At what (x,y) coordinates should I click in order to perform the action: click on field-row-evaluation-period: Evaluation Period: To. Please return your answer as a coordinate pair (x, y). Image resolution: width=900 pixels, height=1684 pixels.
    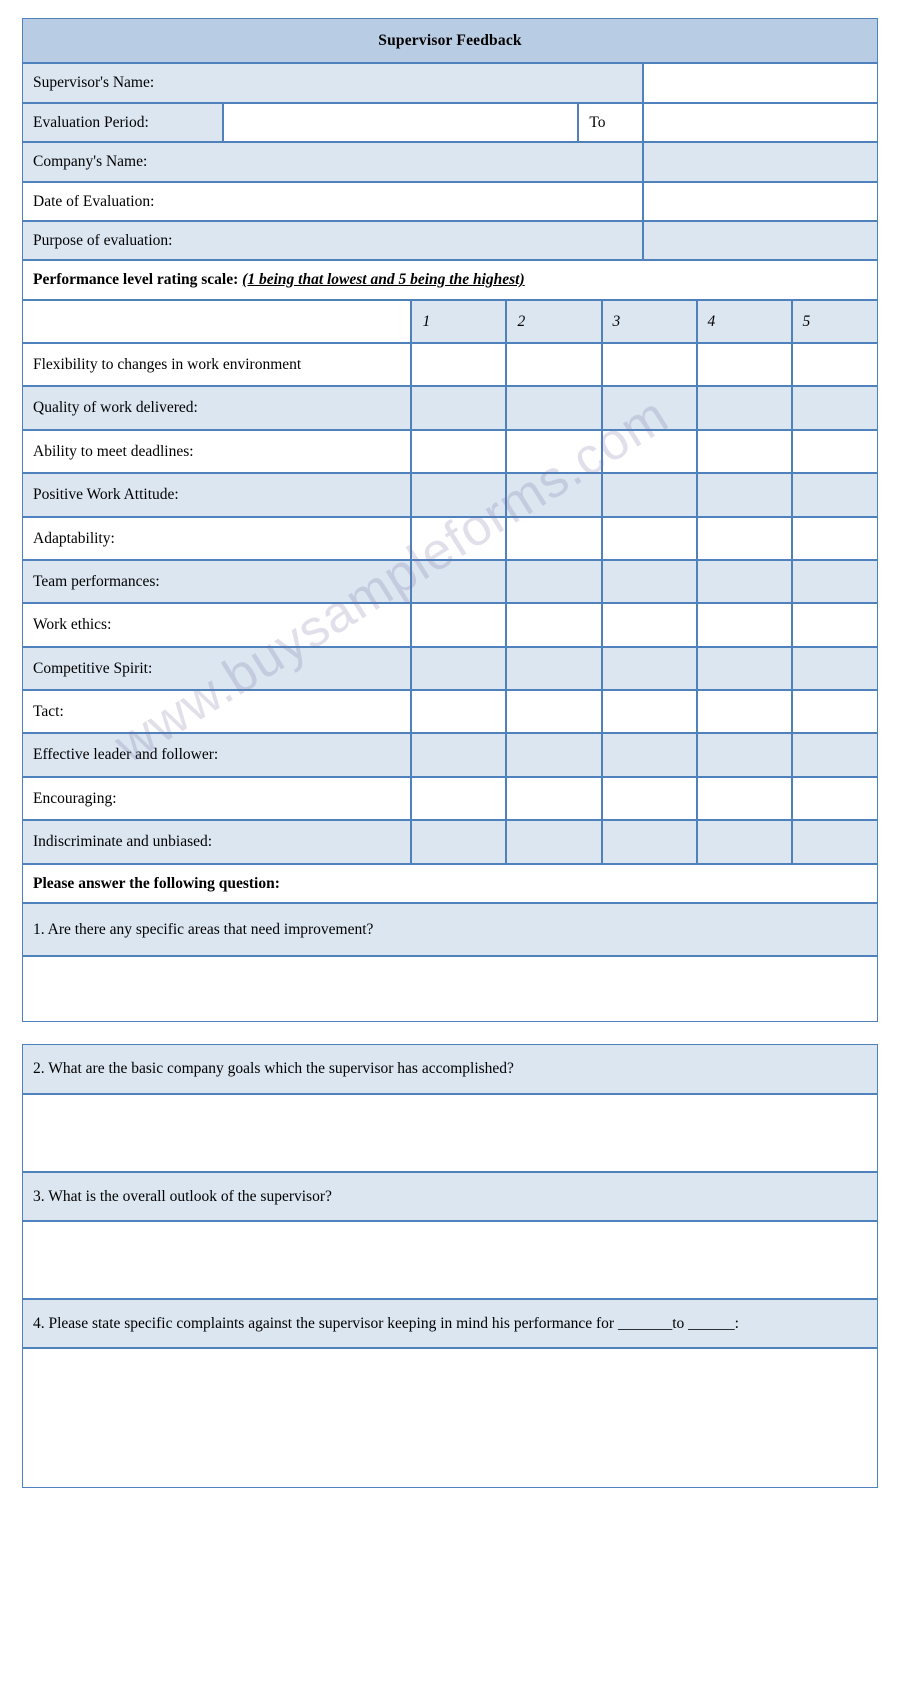
    Looking at the image, I should click on (450, 122).